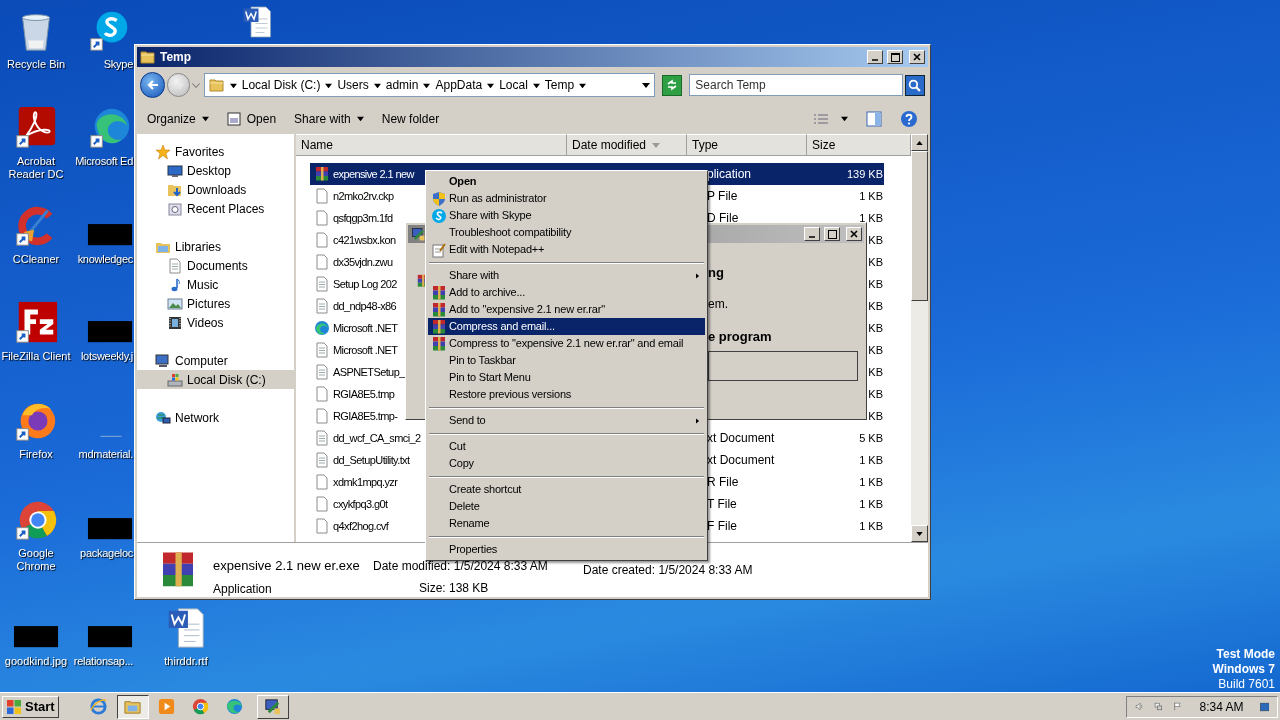 The width and height of the screenshot is (1280, 720). What do you see at coordinates (364, 240) in the screenshot?
I see `file-name: c421wsbx.kon` at bounding box center [364, 240].